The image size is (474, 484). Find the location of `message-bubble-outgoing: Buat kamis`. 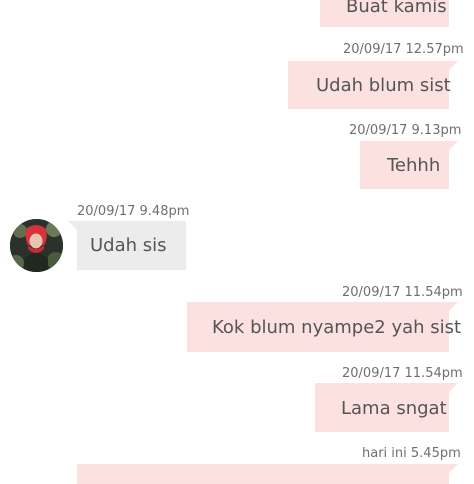

message-bubble-outgoing: Buat kamis is located at coordinates (384, 13).